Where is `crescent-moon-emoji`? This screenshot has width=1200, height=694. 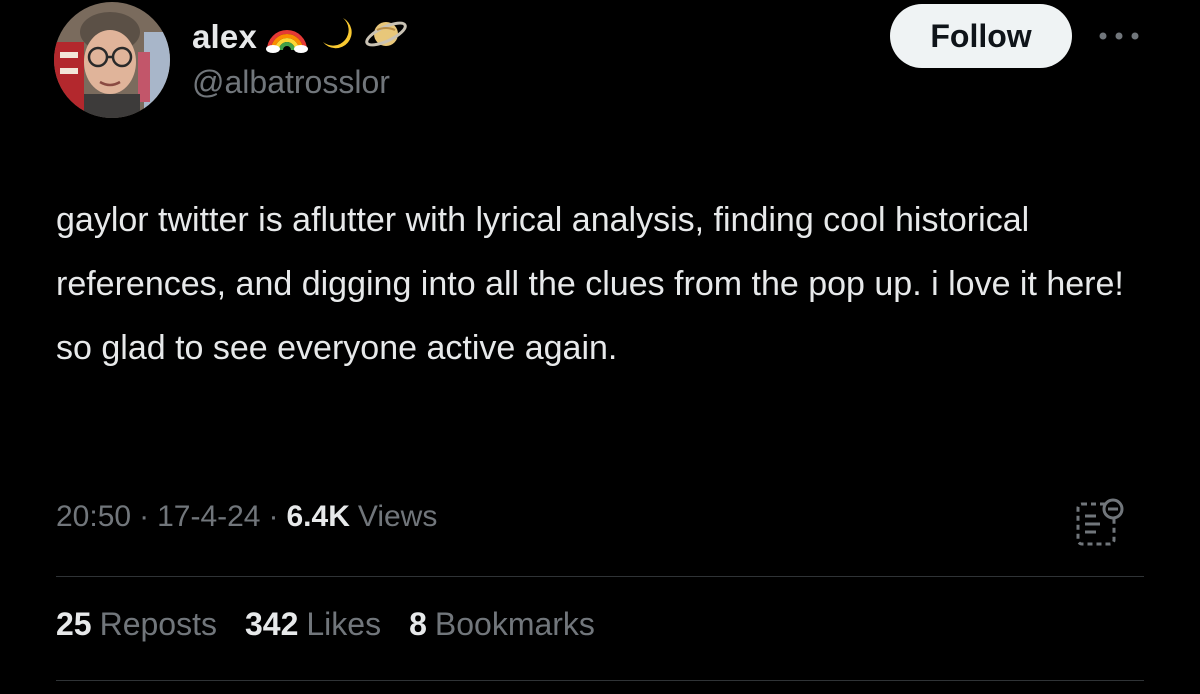
crescent-moon-emoji is located at coordinates (336, 36).